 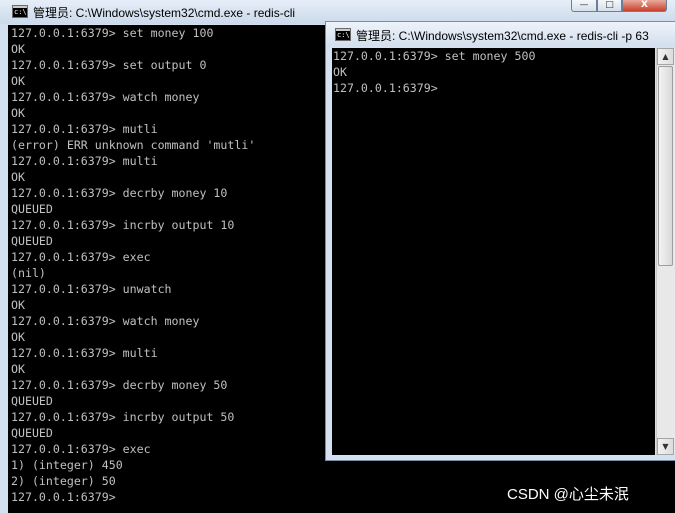 What do you see at coordinates (584, 6) in the screenshot?
I see `minimize-button: —` at bounding box center [584, 6].